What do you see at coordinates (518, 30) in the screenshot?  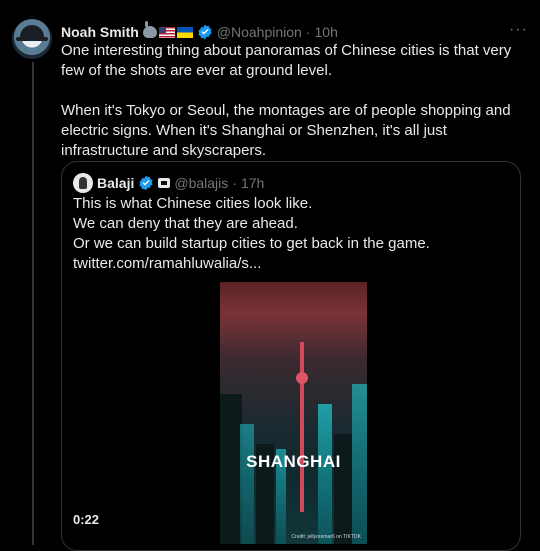 I see `more-options-icon: ···` at bounding box center [518, 30].